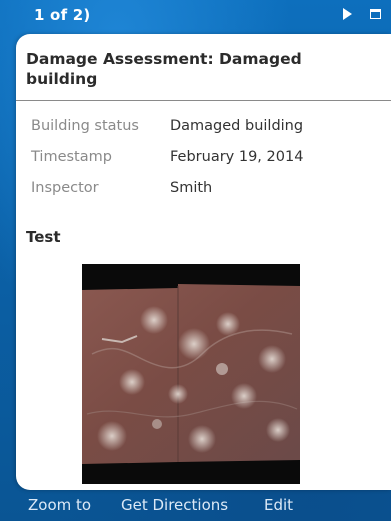 The image size is (391, 521). Describe the element at coordinates (62, 15) in the screenshot. I see `popup-pager-text: 1 of 2)` at that location.